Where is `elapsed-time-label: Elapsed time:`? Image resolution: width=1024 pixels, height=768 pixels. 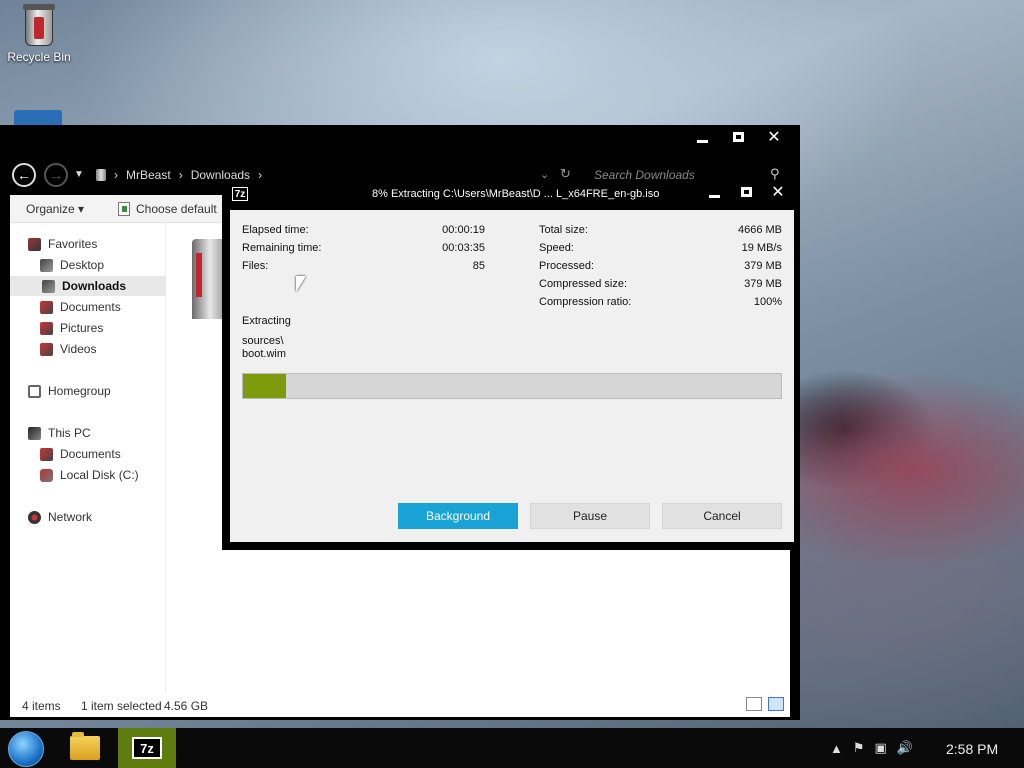
elapsed-time-label: Elapsed time: is located at coordinates (275, 230).